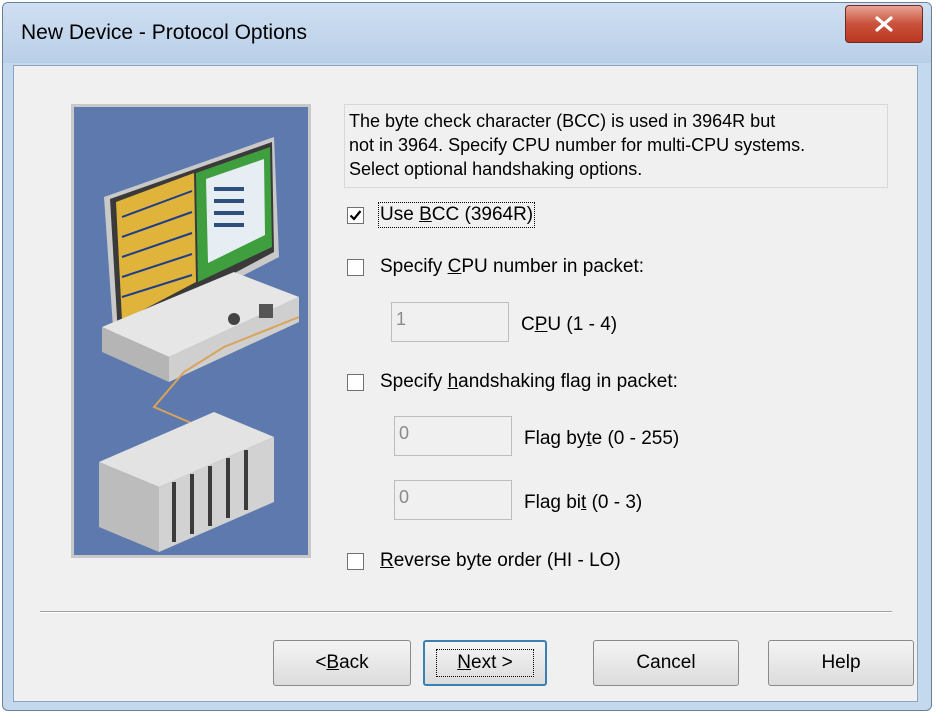 Image resolution: width=936 pixels, height=715 pixels. I want to click on close-button, so click(884, 24).